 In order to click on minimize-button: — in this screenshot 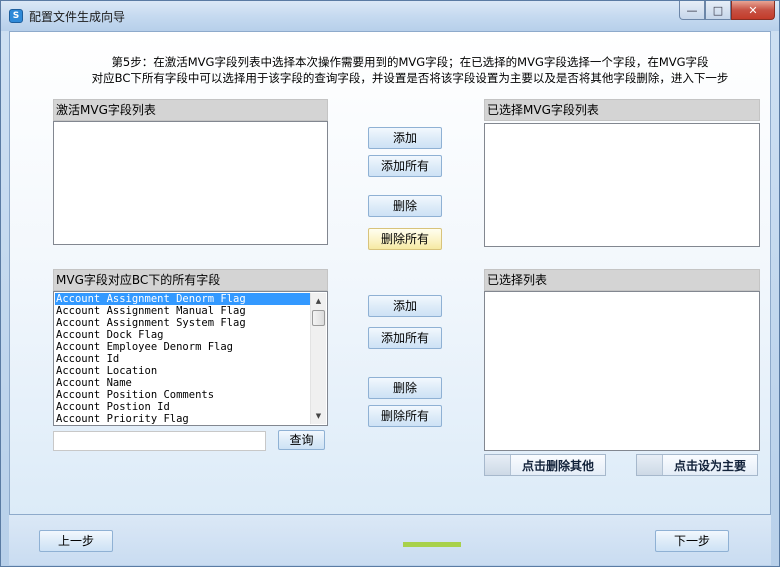, I will do `click(692, 10)`.